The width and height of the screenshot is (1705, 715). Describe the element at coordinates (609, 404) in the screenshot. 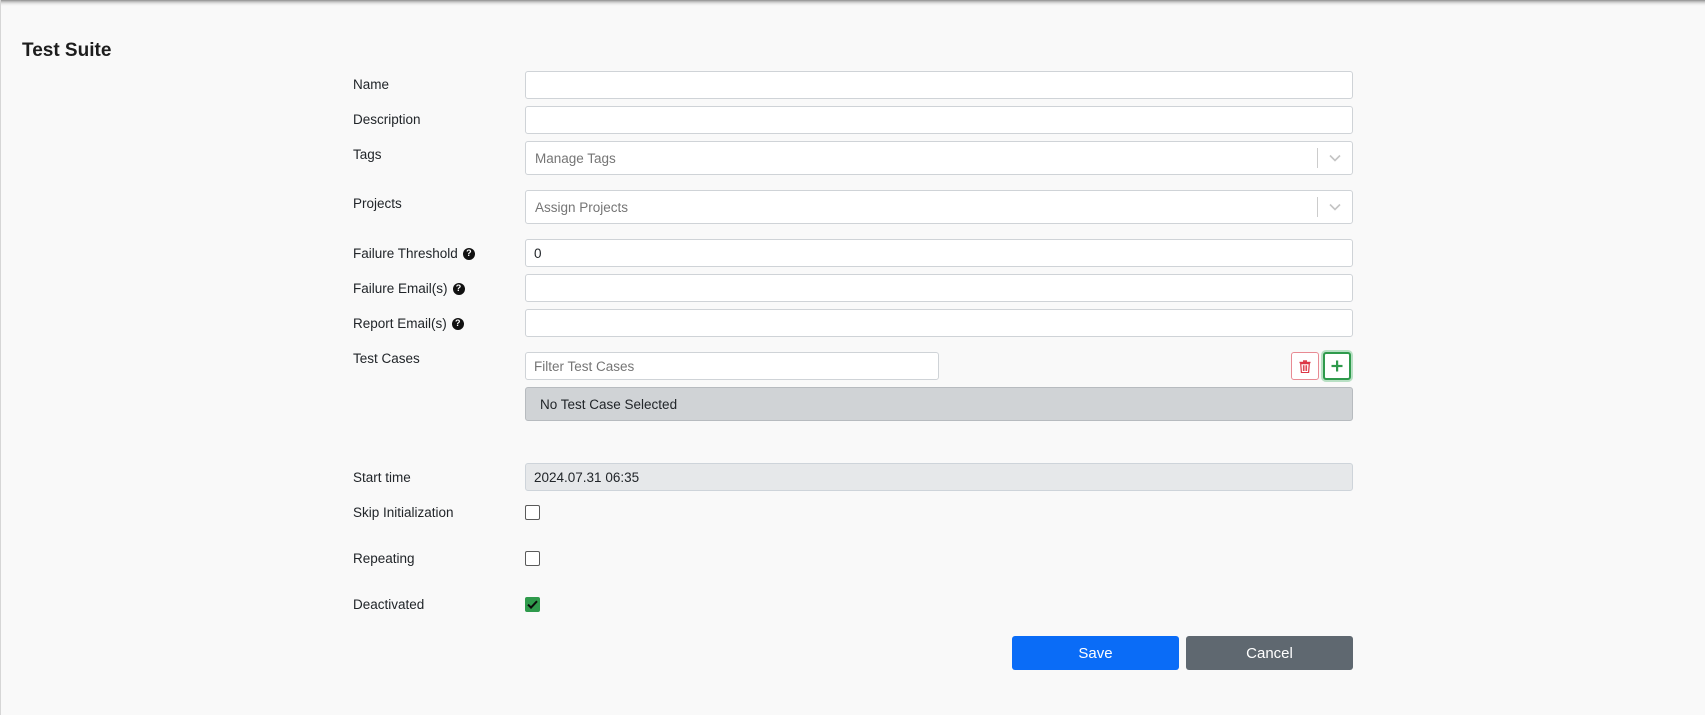

I see `empty-state-text: No Test Case Selected` at that location.